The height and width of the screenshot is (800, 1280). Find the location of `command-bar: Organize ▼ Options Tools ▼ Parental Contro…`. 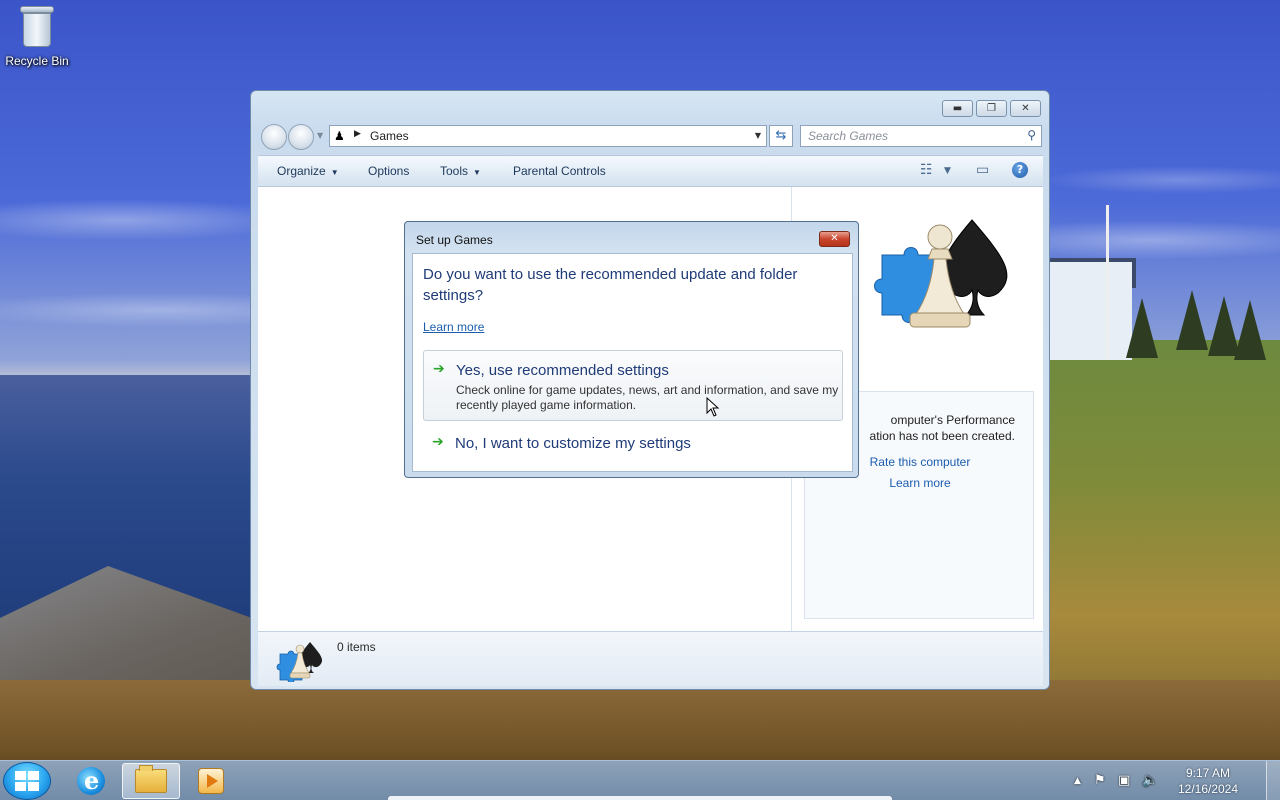

command-bar: Organize ▼ Options Tools ▼ Parental Contro… is located at coordinates (650, 171).